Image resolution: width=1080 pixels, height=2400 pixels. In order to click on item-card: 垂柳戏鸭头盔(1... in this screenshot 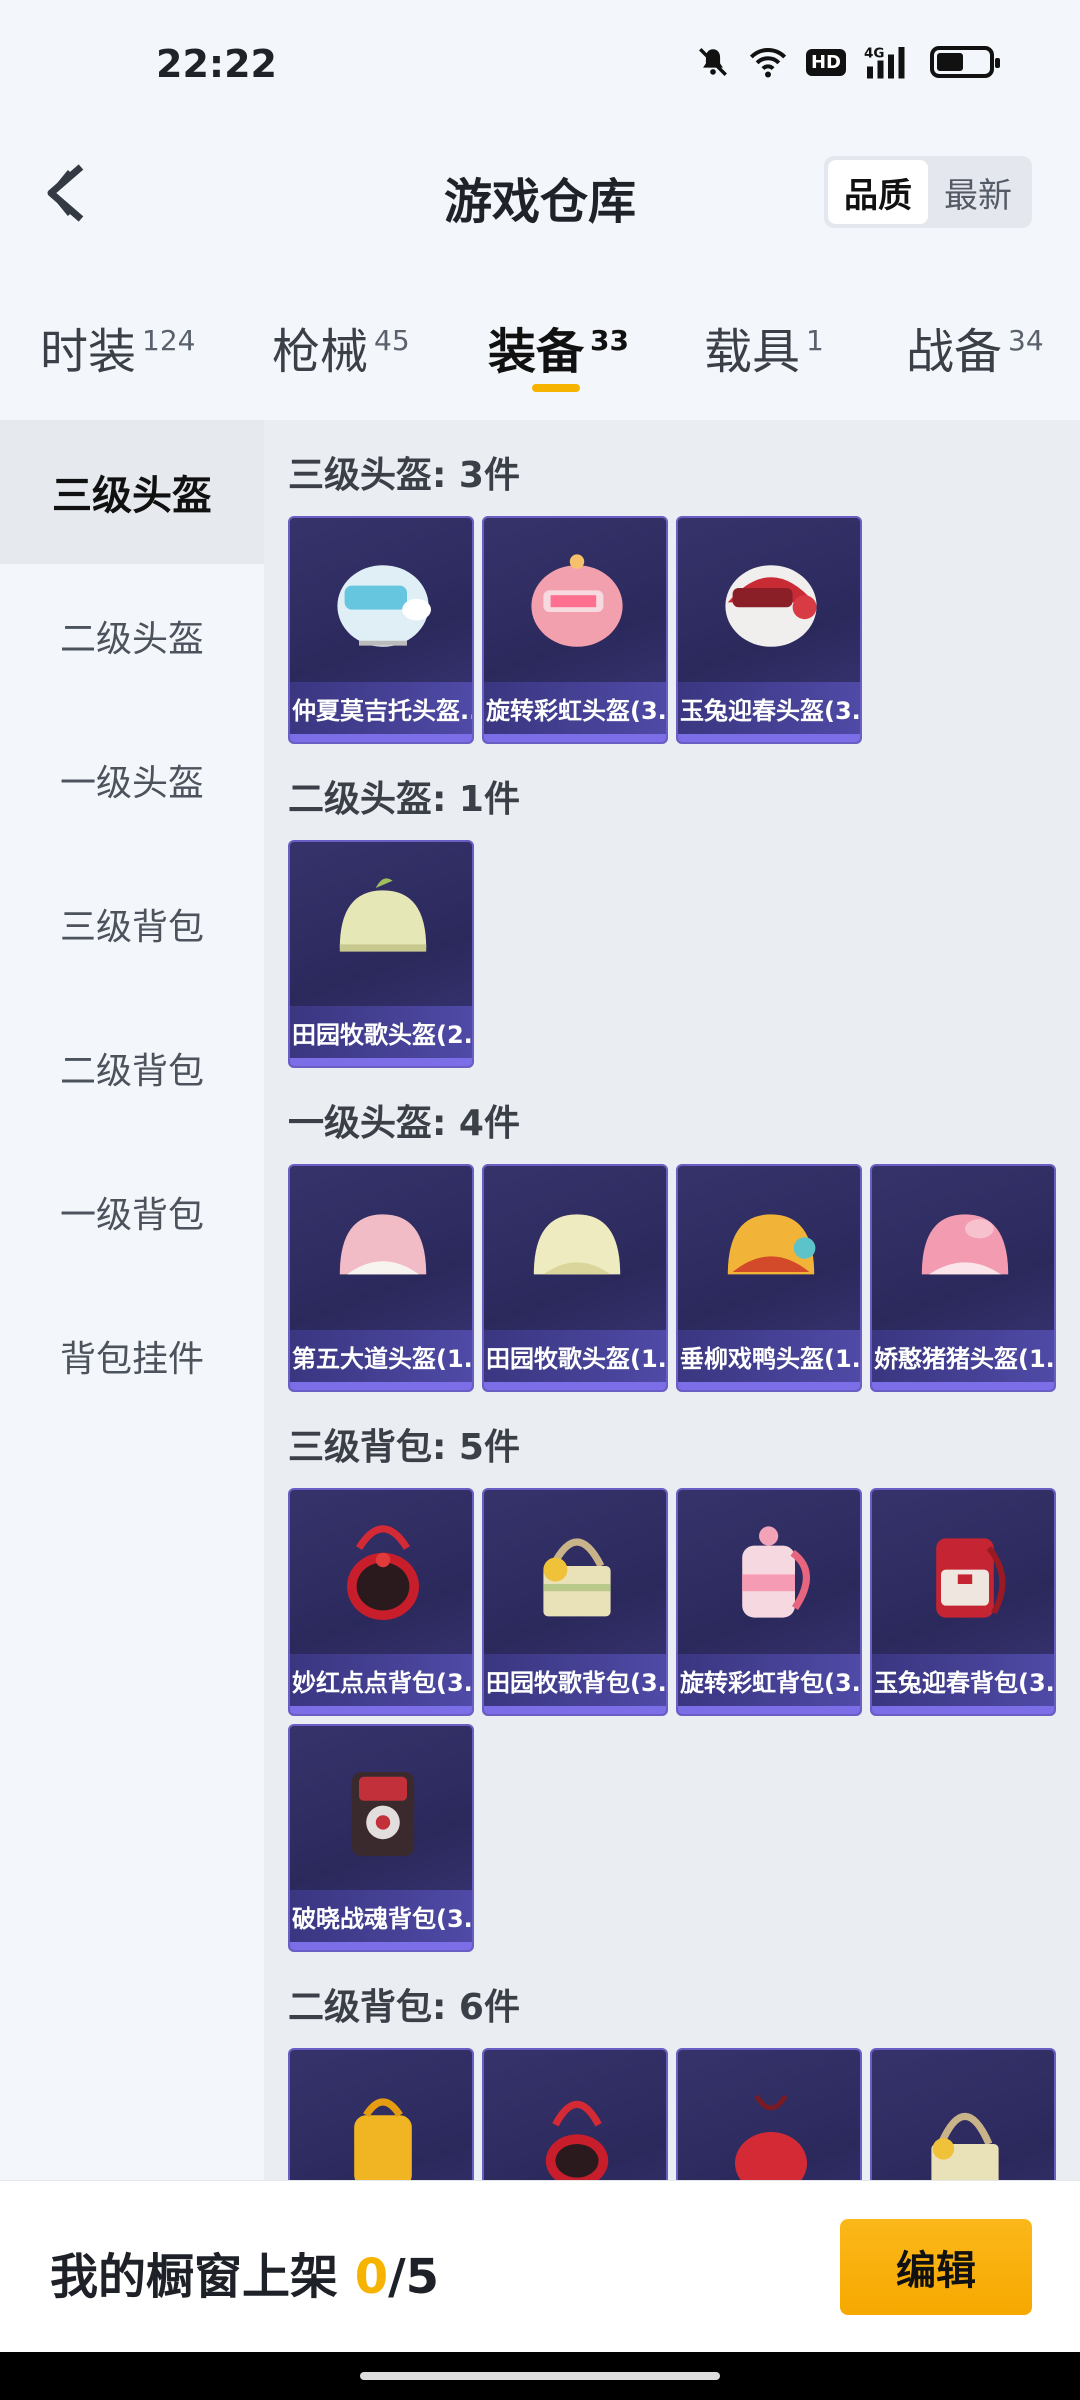, I will do `click(769, 1278)`.